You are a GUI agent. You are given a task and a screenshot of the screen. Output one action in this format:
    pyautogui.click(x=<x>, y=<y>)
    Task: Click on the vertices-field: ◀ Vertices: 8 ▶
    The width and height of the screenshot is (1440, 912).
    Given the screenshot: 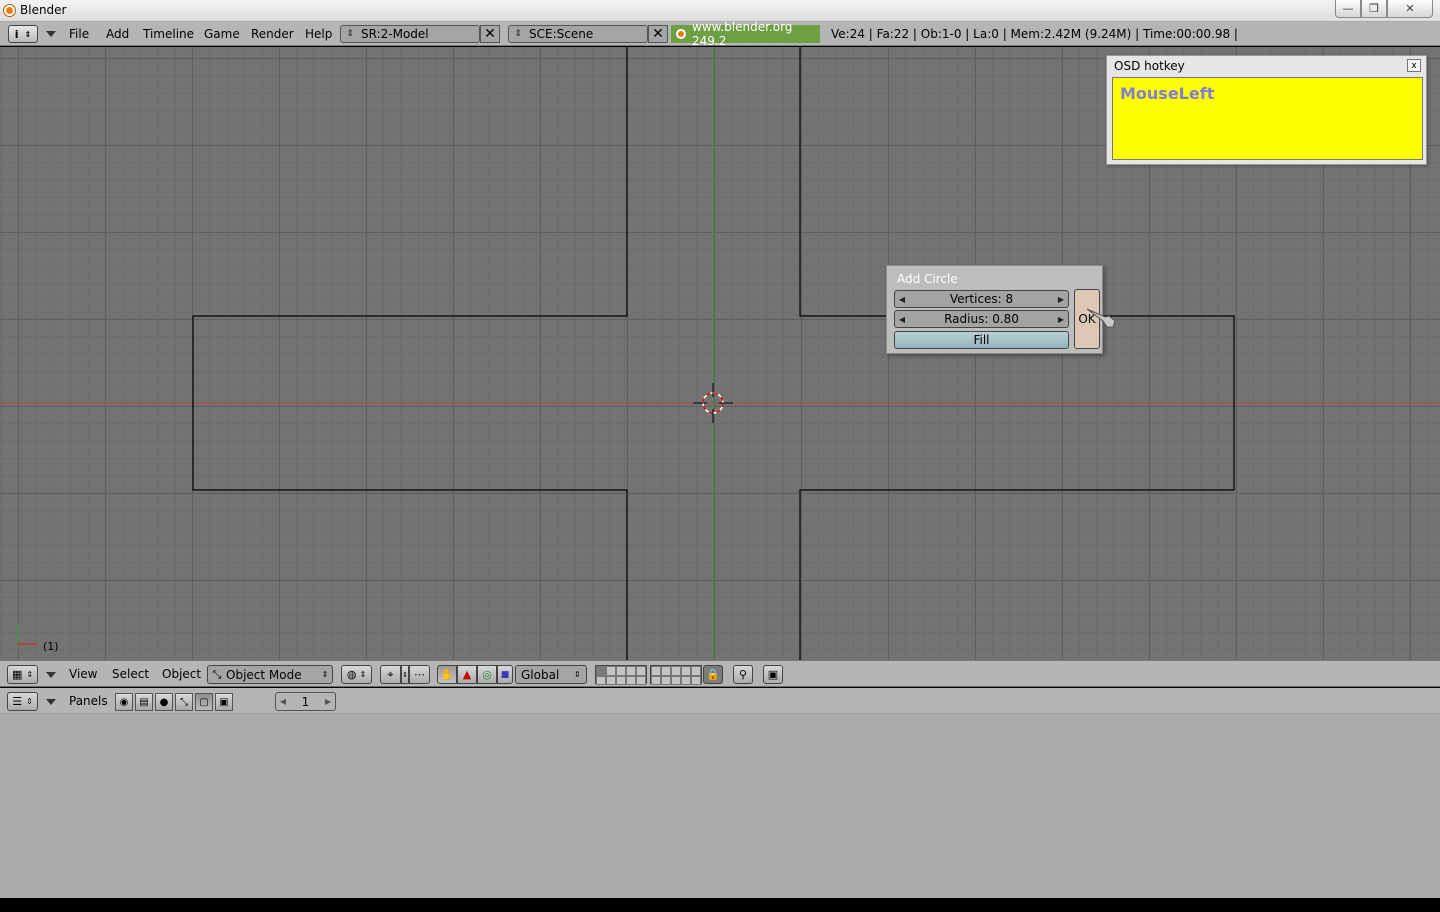 What is the action you would take?
    pyautogui.click(x=981, y=299)
    